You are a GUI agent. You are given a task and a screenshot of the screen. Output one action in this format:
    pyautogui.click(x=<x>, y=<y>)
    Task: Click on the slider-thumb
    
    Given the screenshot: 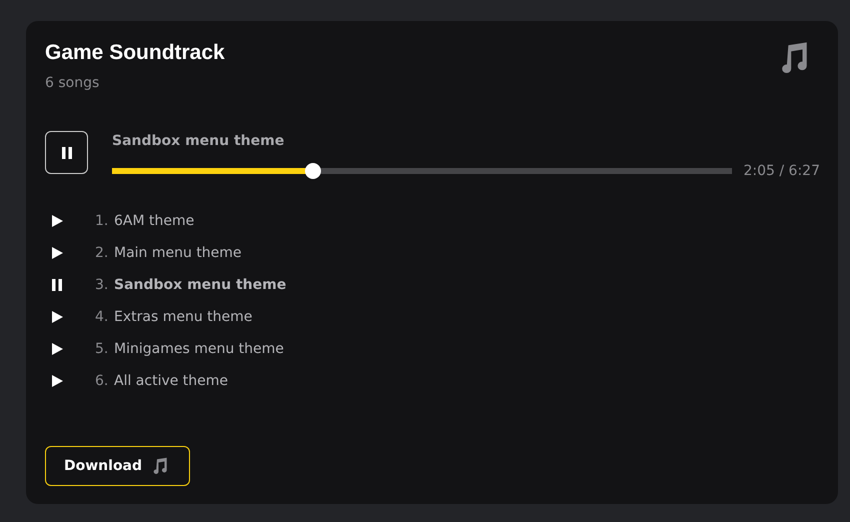 What is the action you would take?
    pyautogui.click(x=312, y=171)
    